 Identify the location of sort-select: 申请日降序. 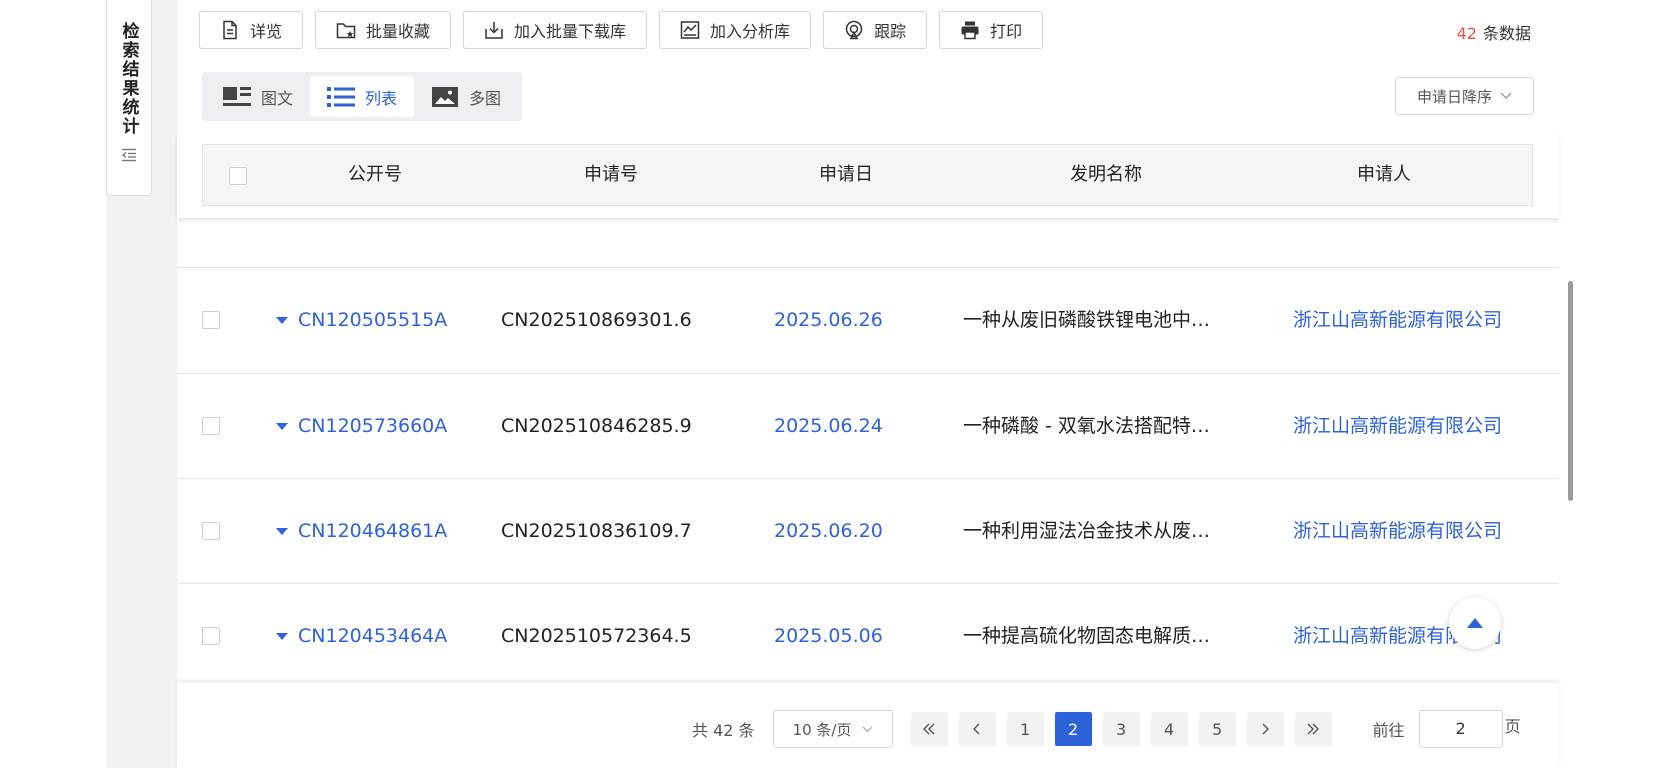
(1464, 96).